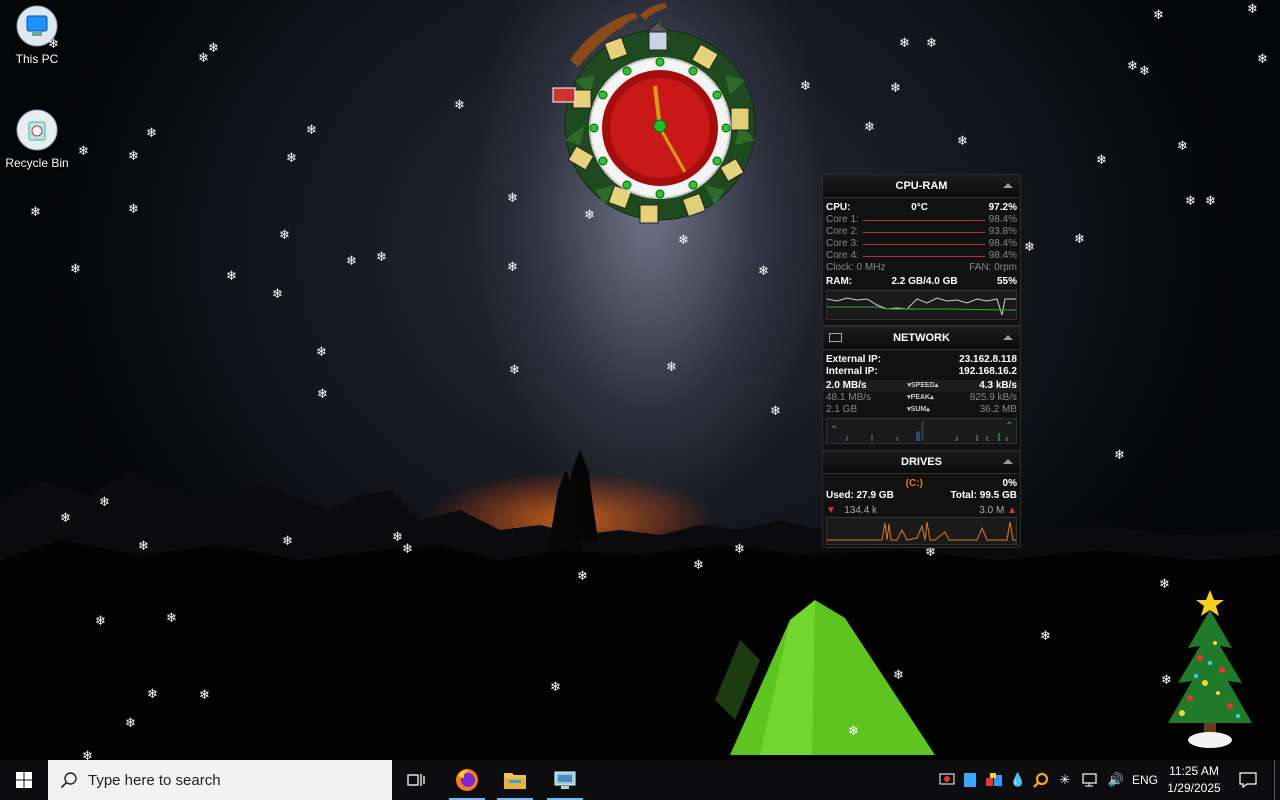 This screenshot has width=1280, height=800. Describe the element at coordinates (1090, 780) in the screenshot. I see `network-tray-button` at that location.